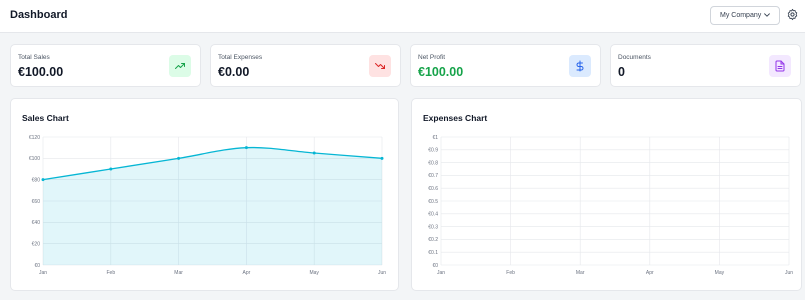 The height and width of the screenshot is (300, 805). What do you see at coordinates (621, 72) in the screenshot?
I see `stat-value: 0` at bounding box center [621, 72].